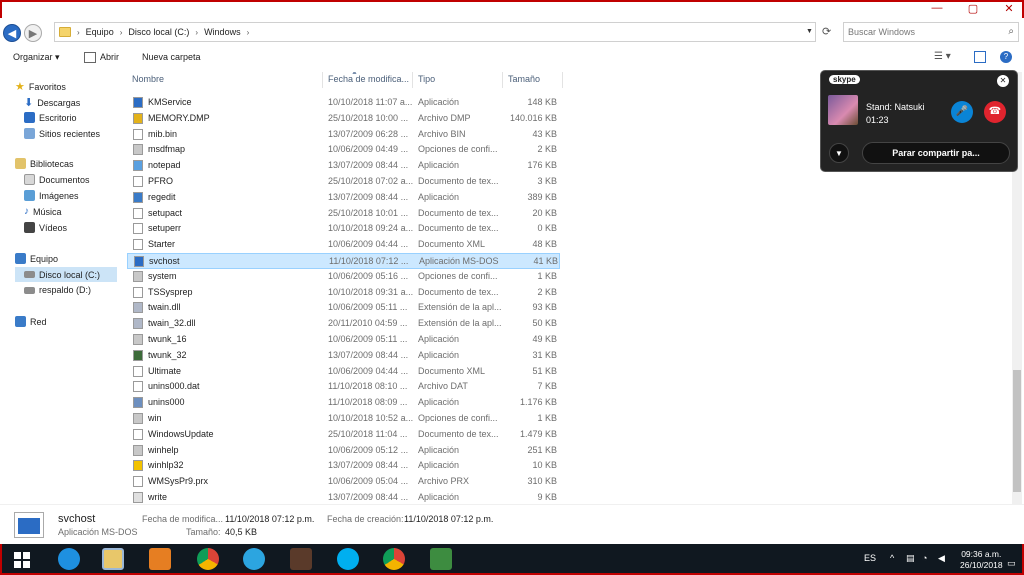 Image resolution: width=1024 pixels, height=575 pixels. I want to click on nav-favorites: ★ Favoritos, so click(40, 86).